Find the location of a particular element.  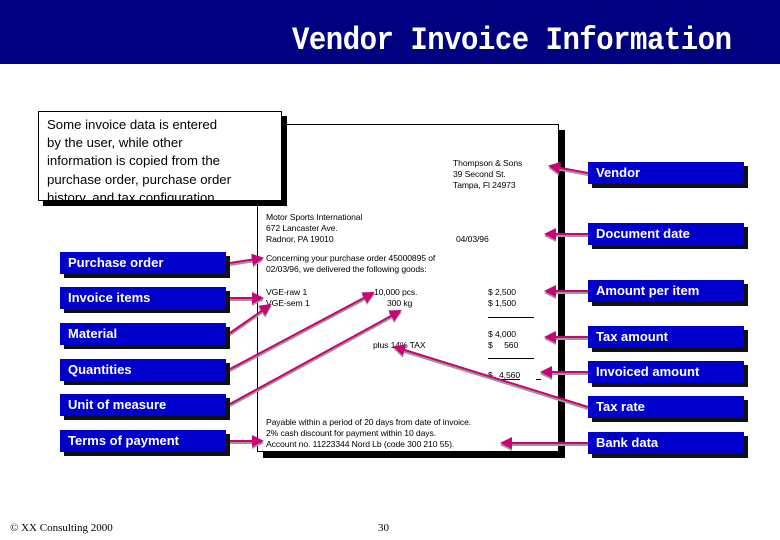

tax-label: plus 14% TAX is located at coordinates (399, 345).